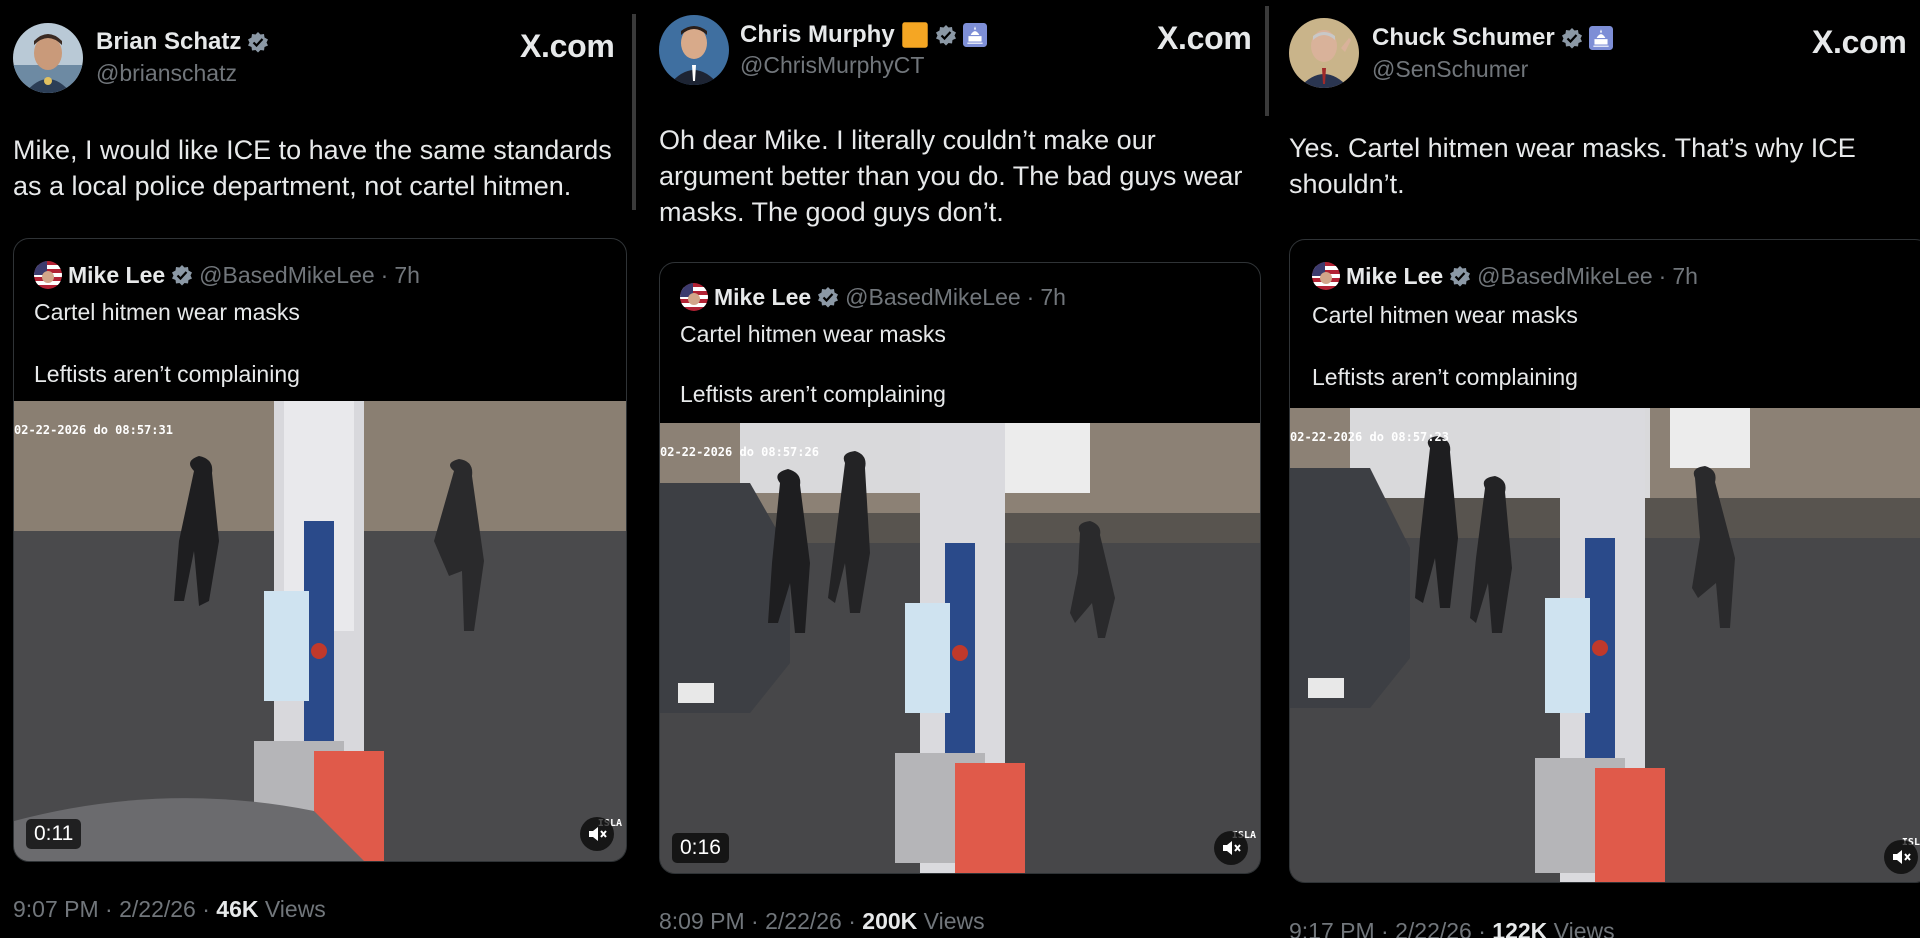  I want to click on orange-square-emoji, so click(914, 35).